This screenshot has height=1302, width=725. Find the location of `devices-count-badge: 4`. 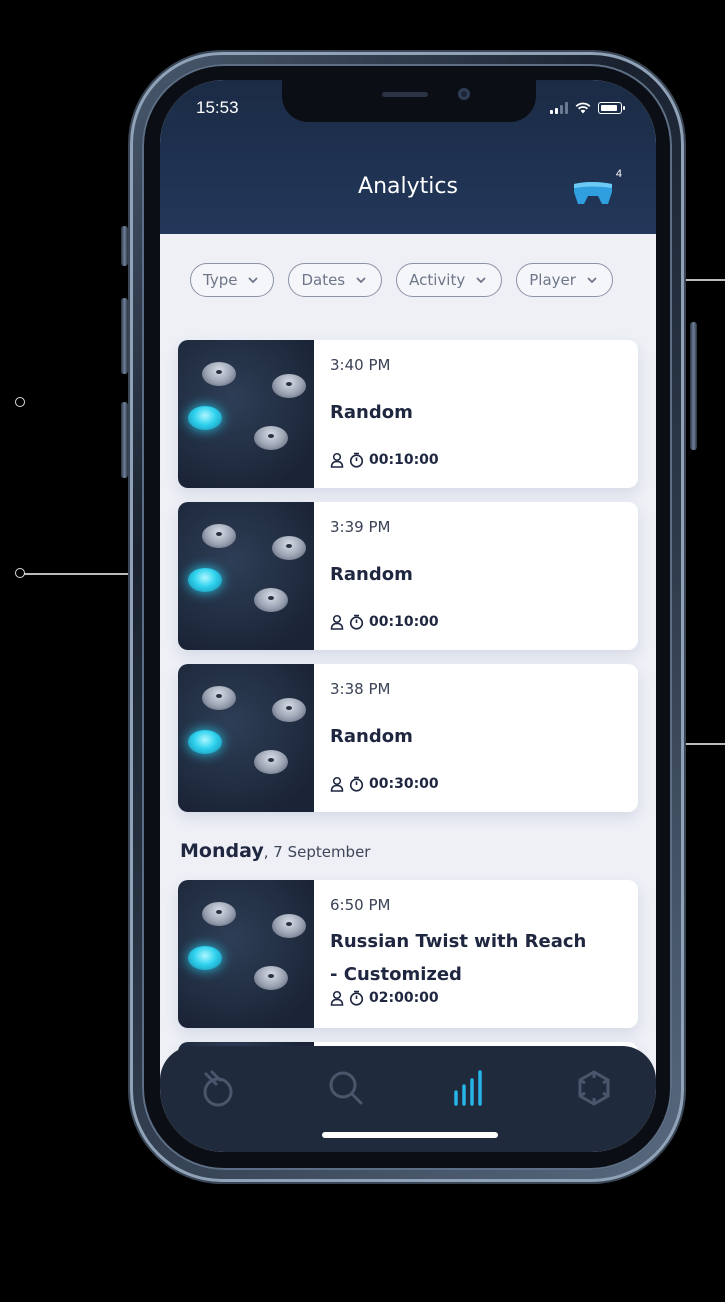

devices-count-badge: 4 is located at coordinates (618, 174).